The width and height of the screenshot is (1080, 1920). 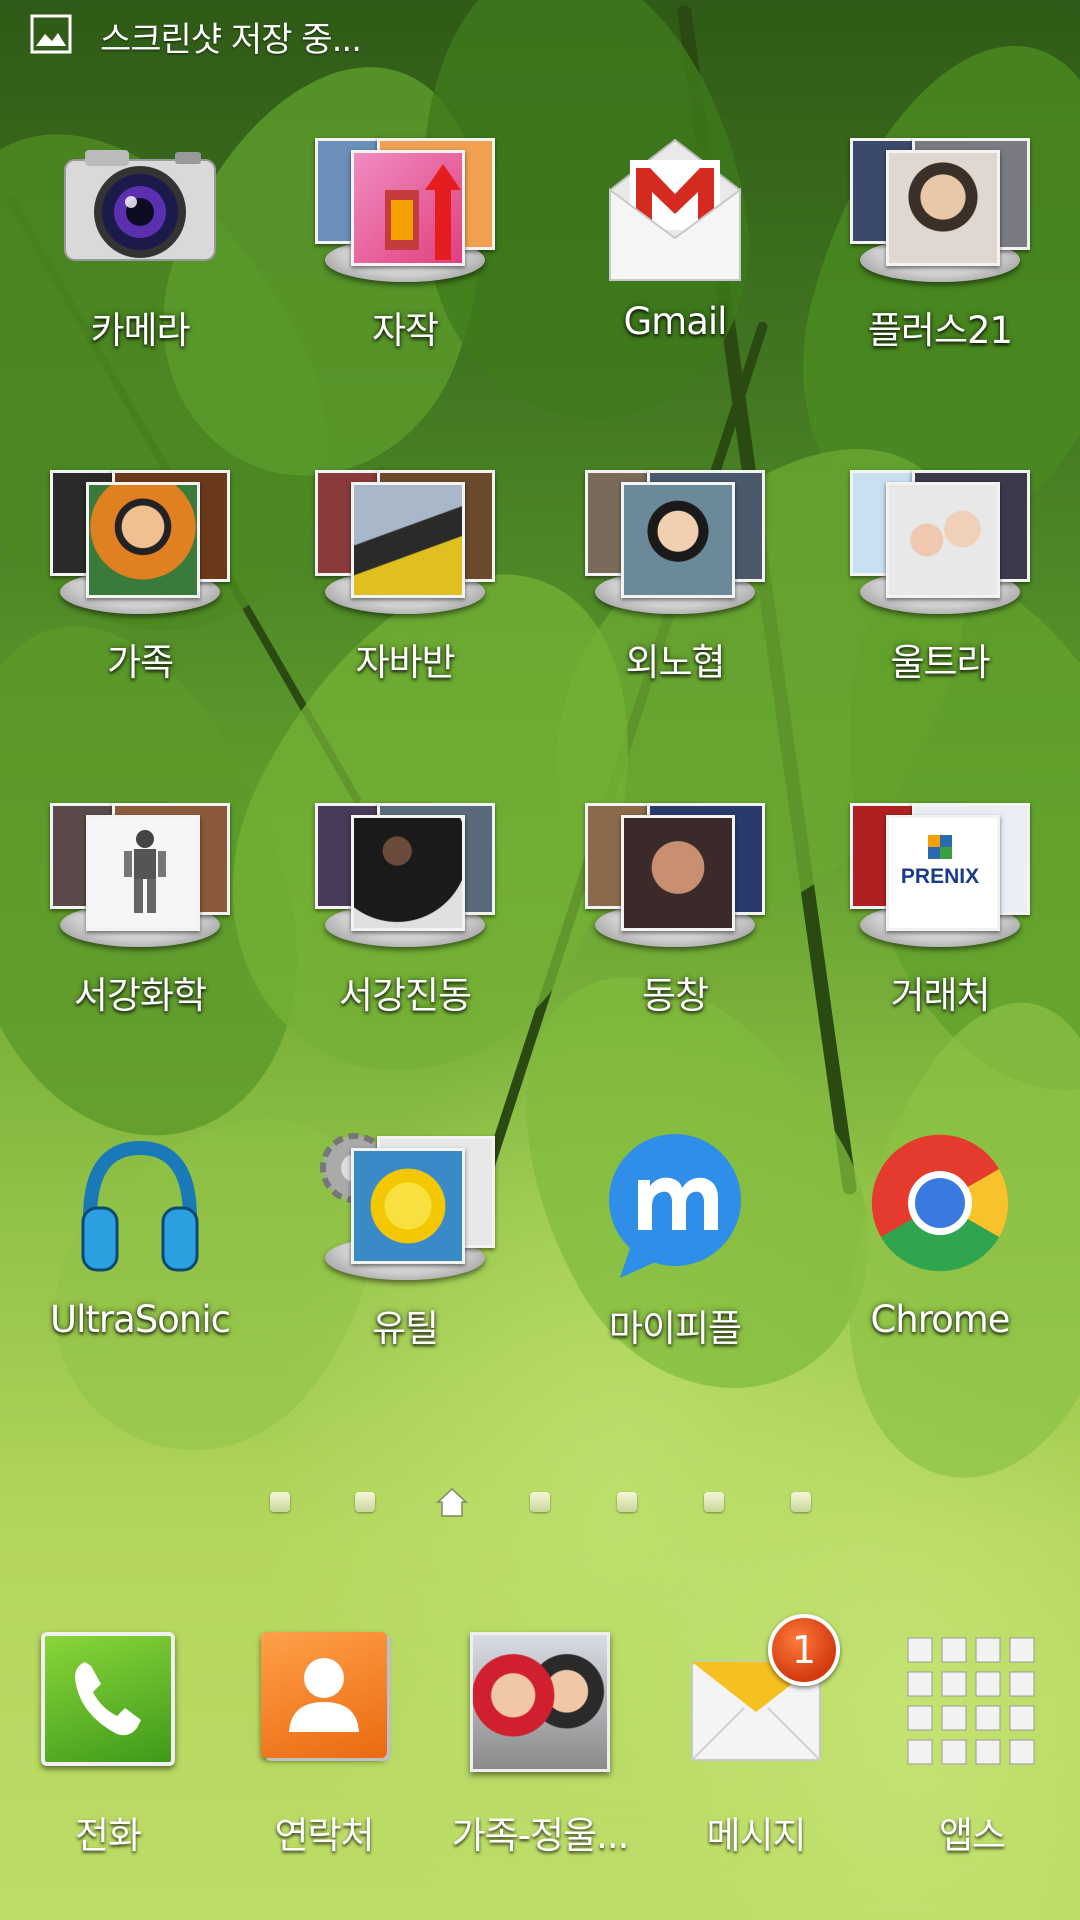 I want to click on folder-label: 외노협, so click(x=675, y=662).